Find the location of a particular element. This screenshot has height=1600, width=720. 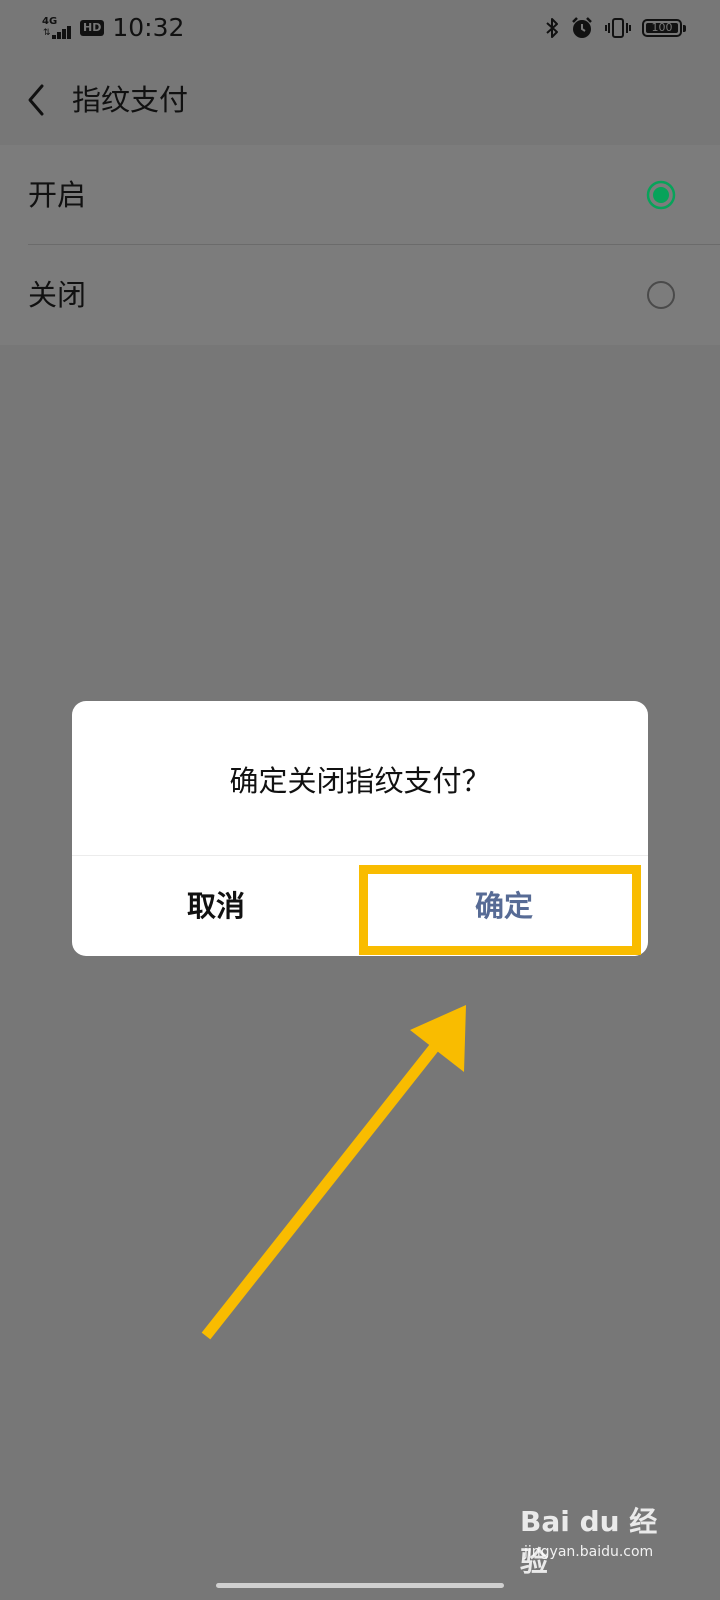

battery-icon: 100 is located at coordinates (664, 28).